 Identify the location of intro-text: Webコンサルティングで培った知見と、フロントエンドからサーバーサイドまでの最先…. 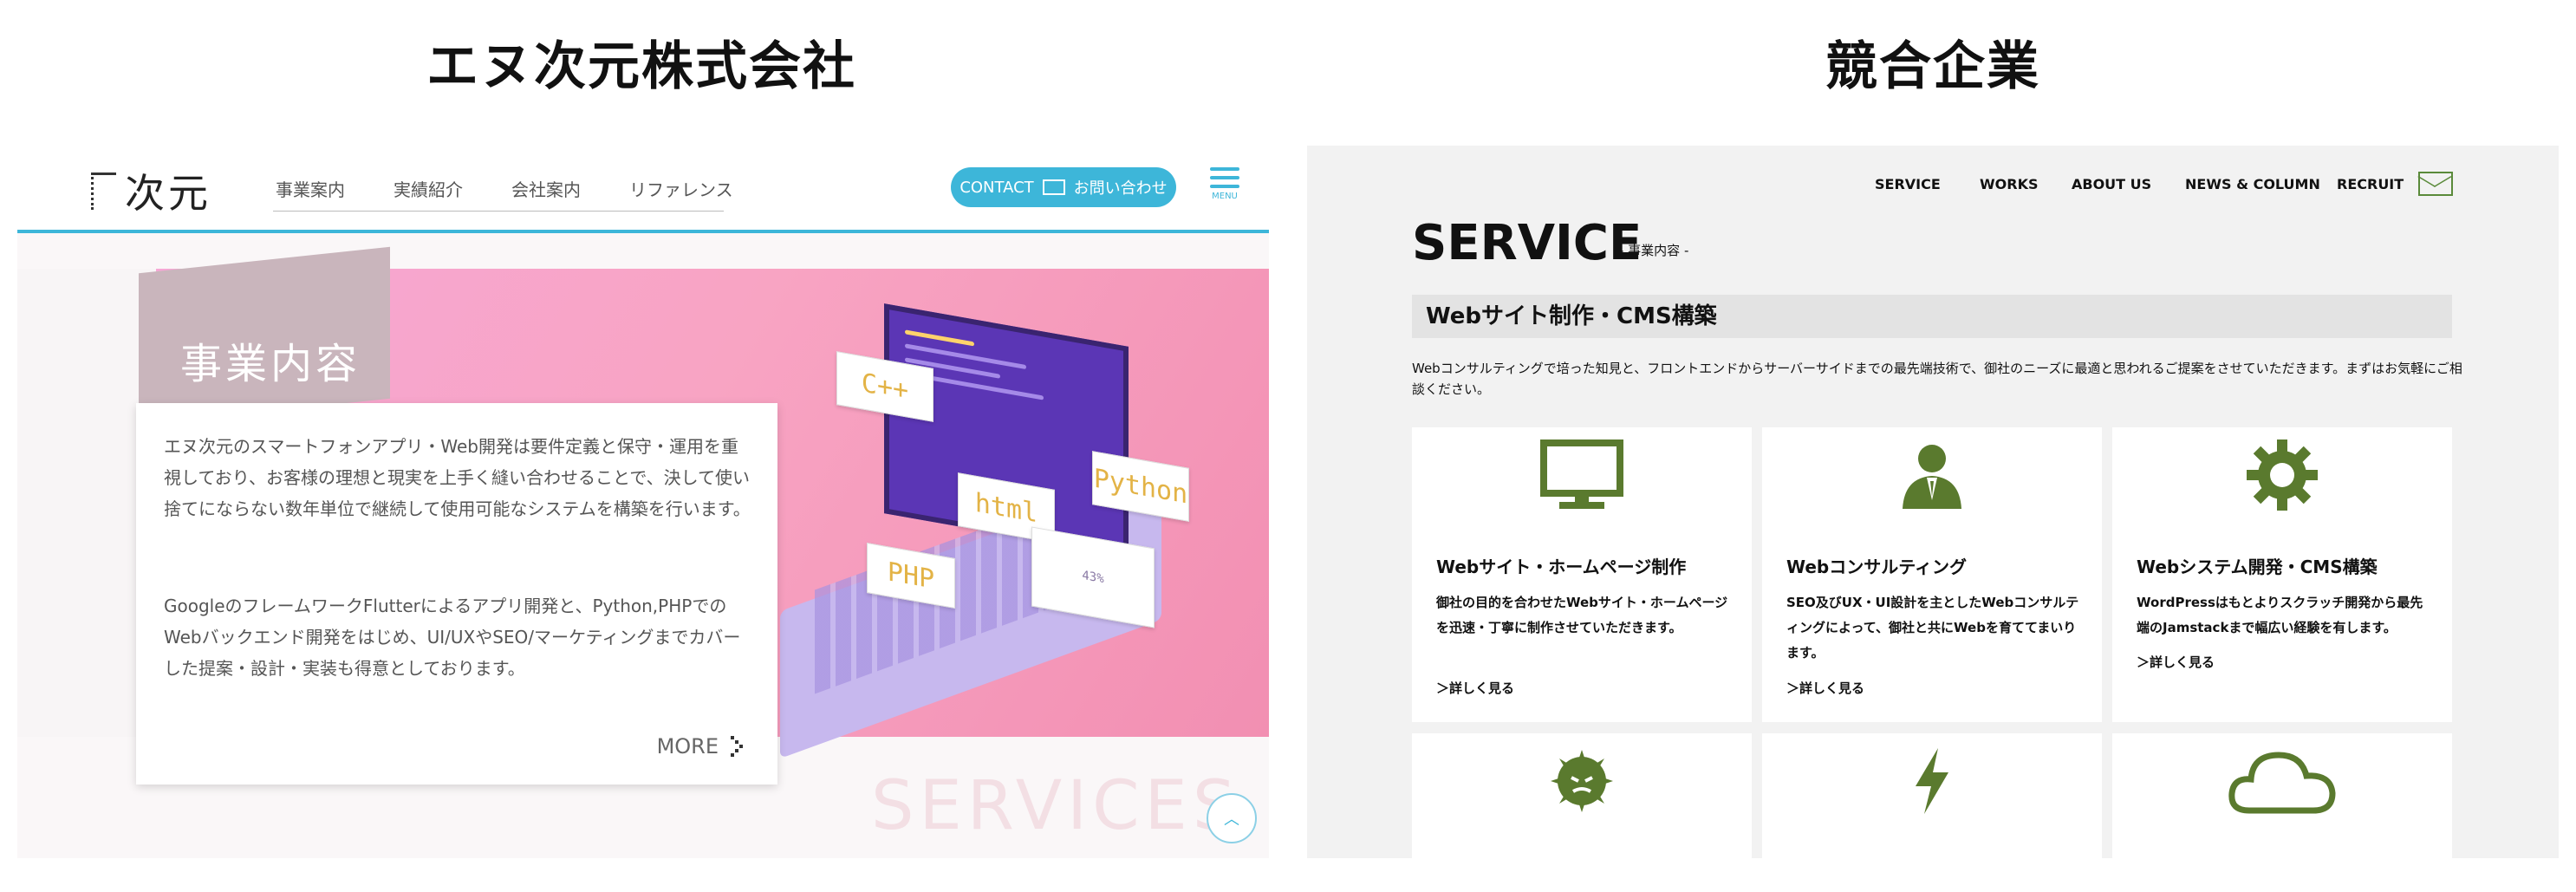
(1937, 379).